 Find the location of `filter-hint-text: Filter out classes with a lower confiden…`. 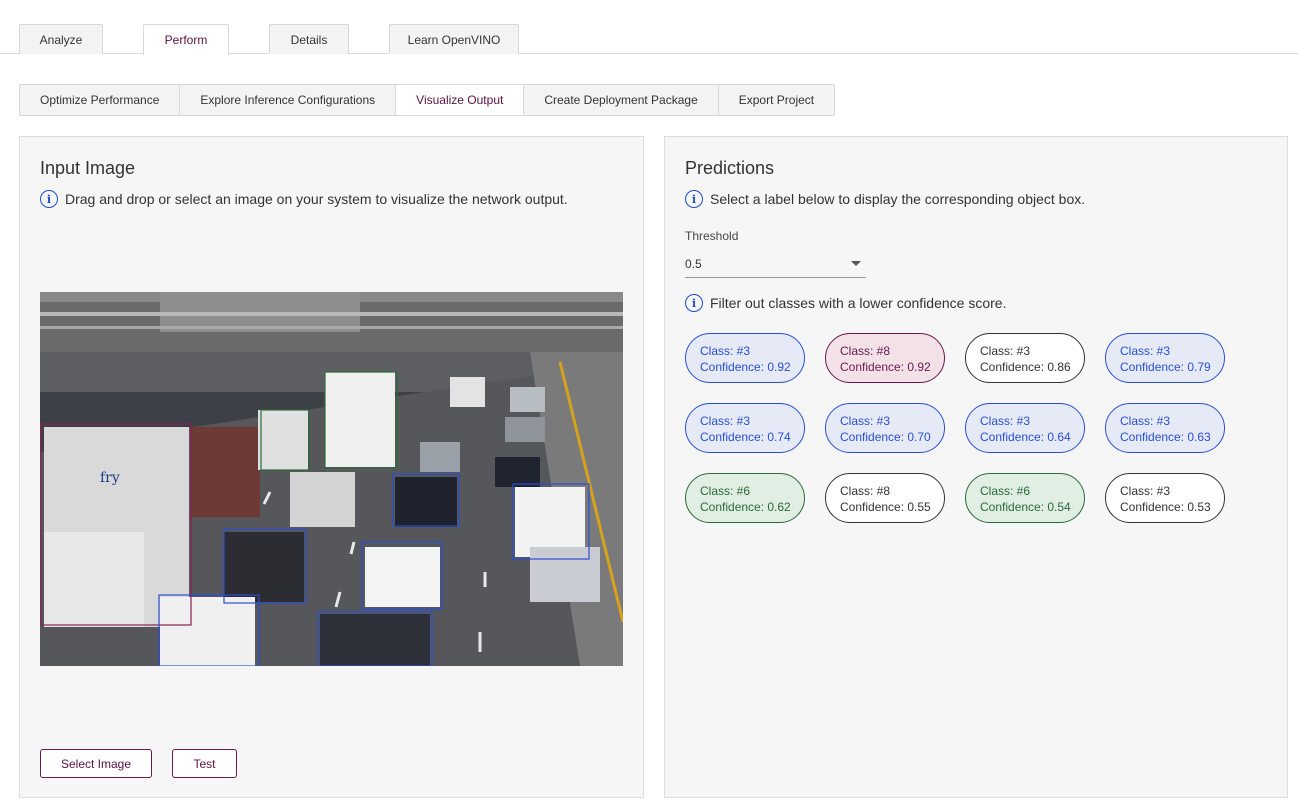

filter-hint-text: Filter out classes with a lower confiden… is located at coordinates (858, 303).